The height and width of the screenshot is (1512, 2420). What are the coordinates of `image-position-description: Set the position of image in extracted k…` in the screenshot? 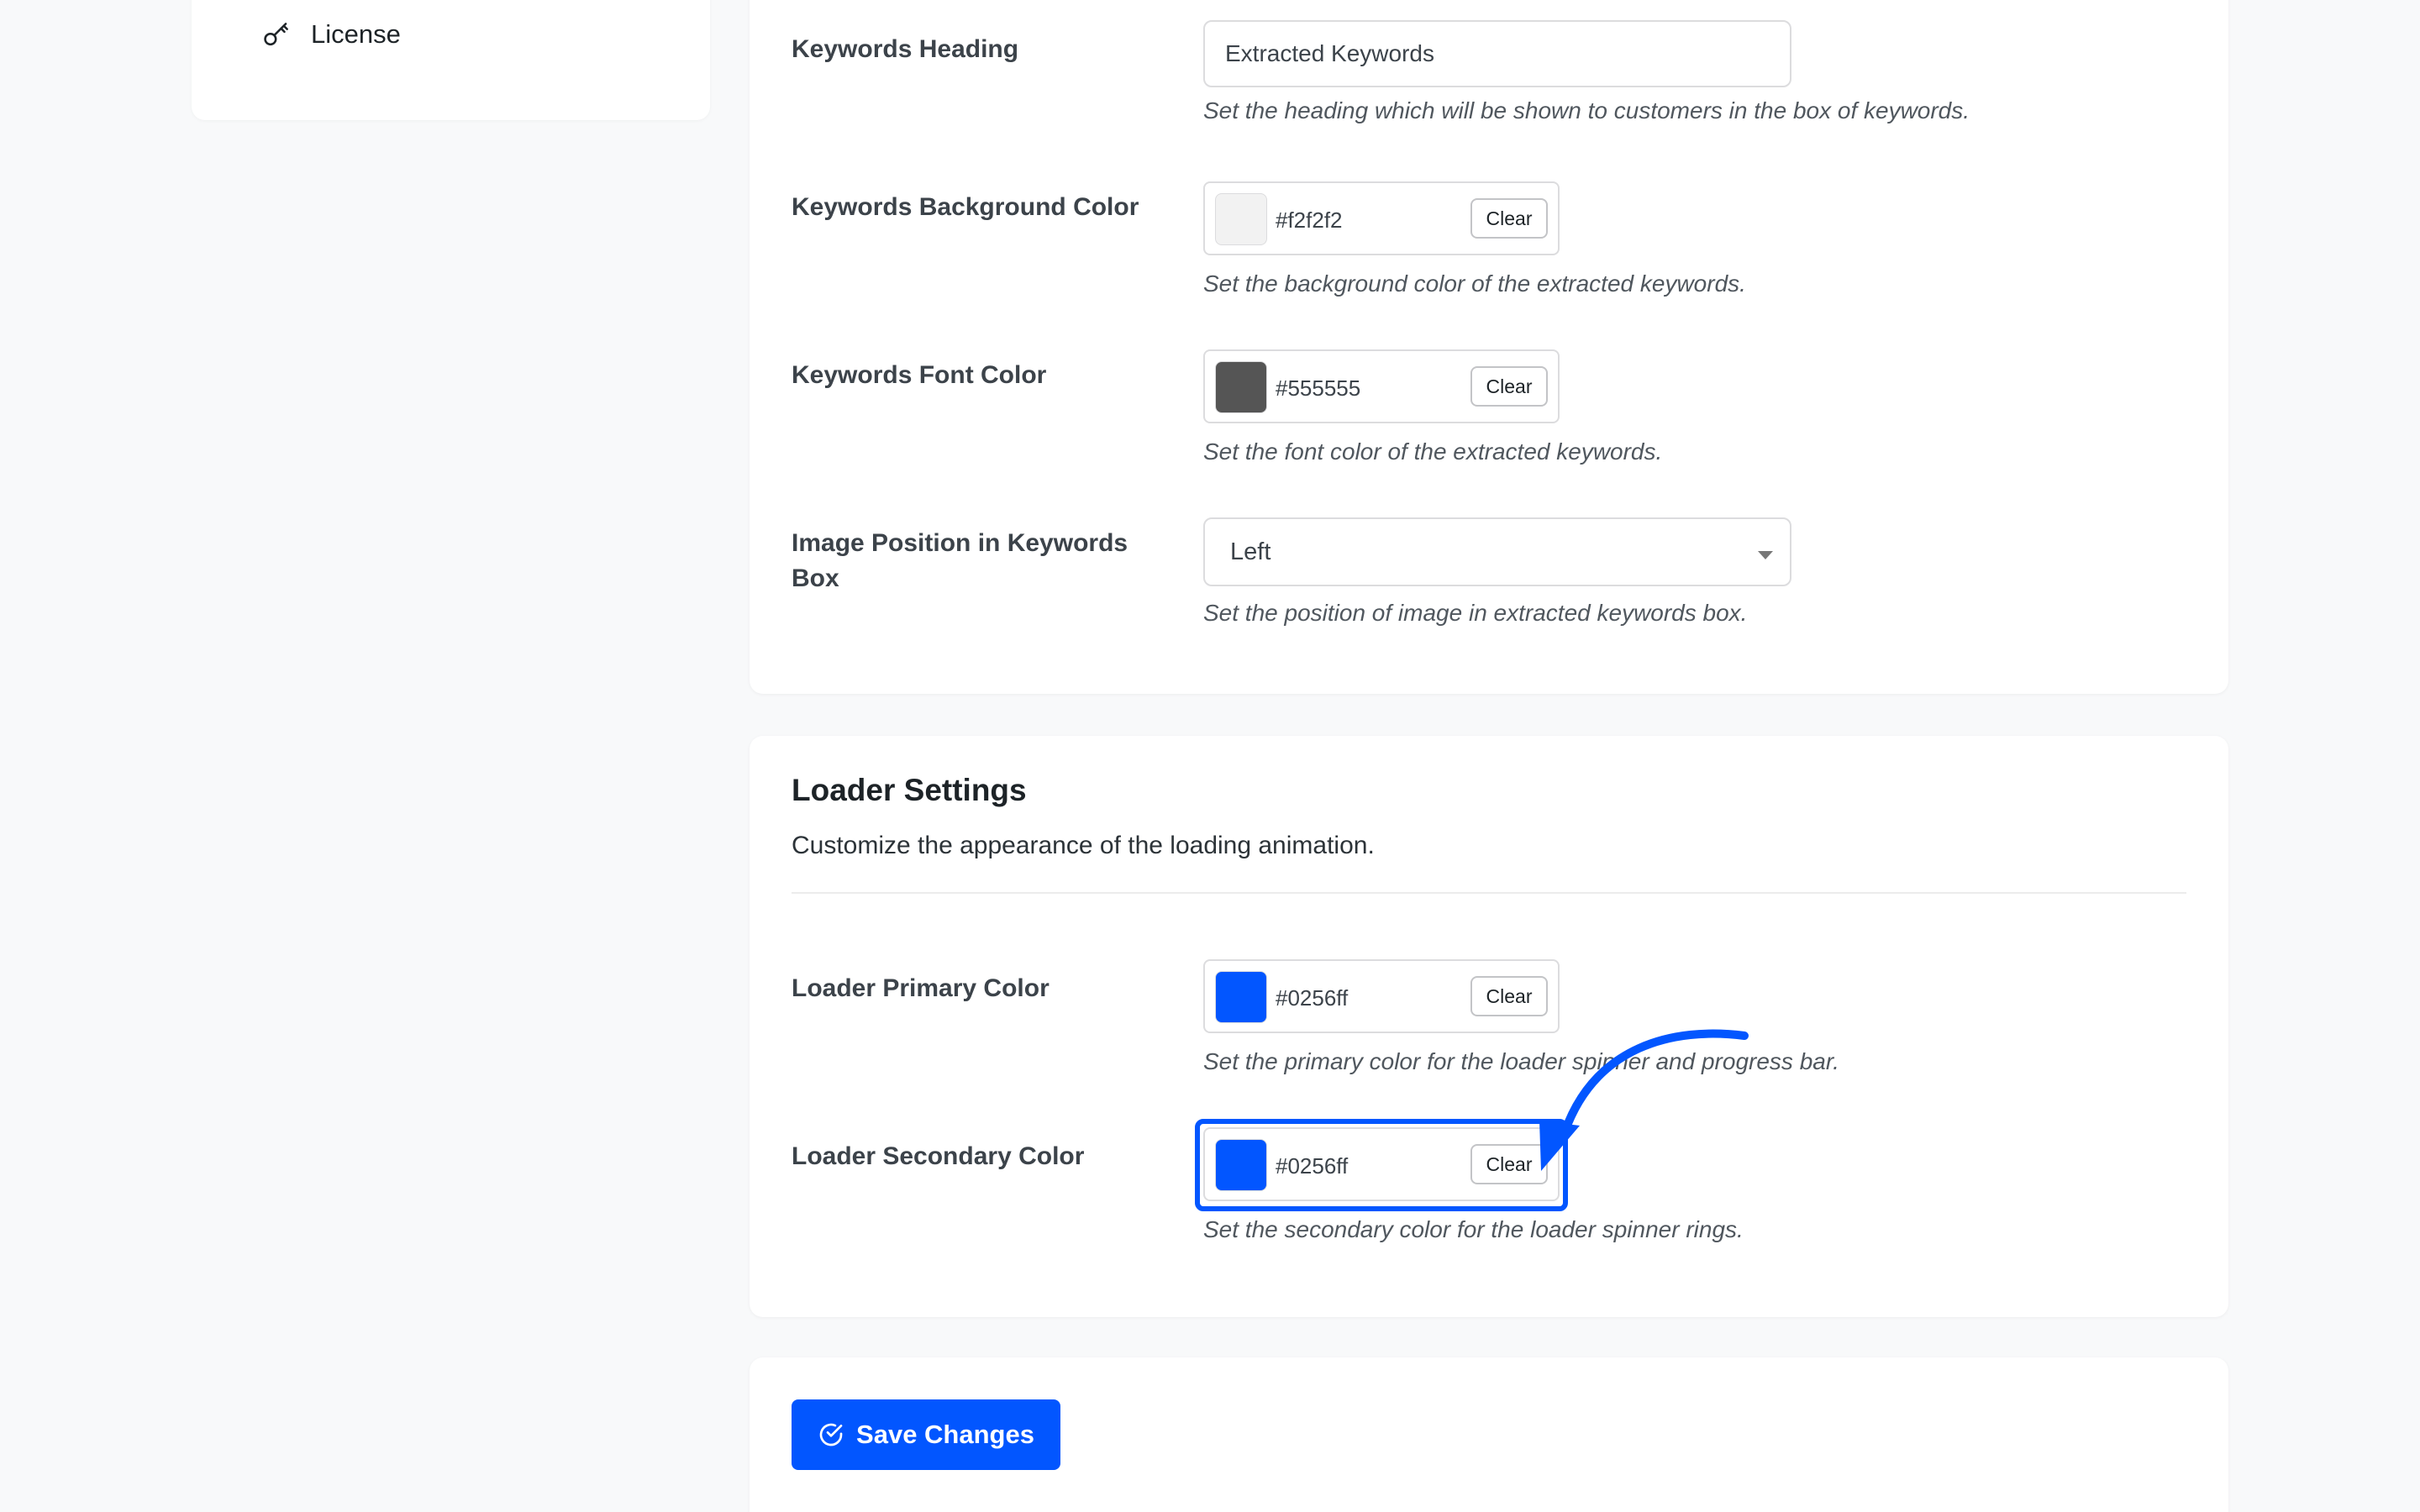 It's located at (1475, 613).